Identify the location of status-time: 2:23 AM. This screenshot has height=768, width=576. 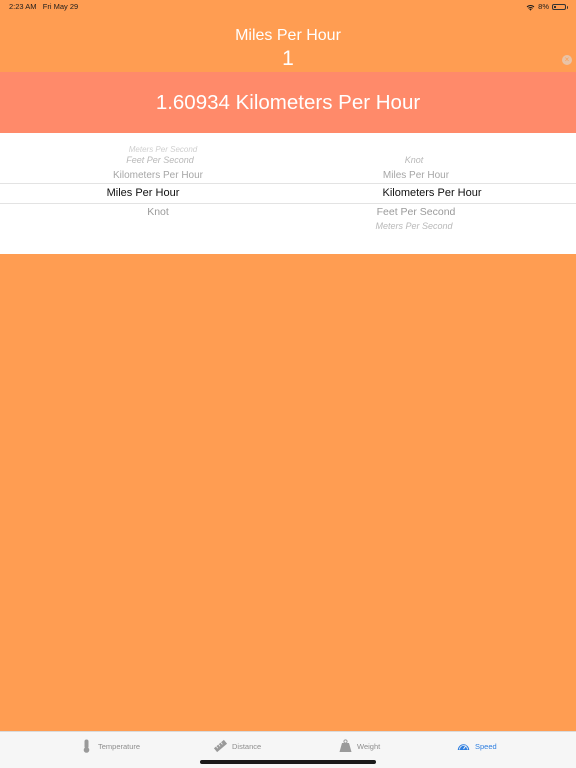
(23, 6).